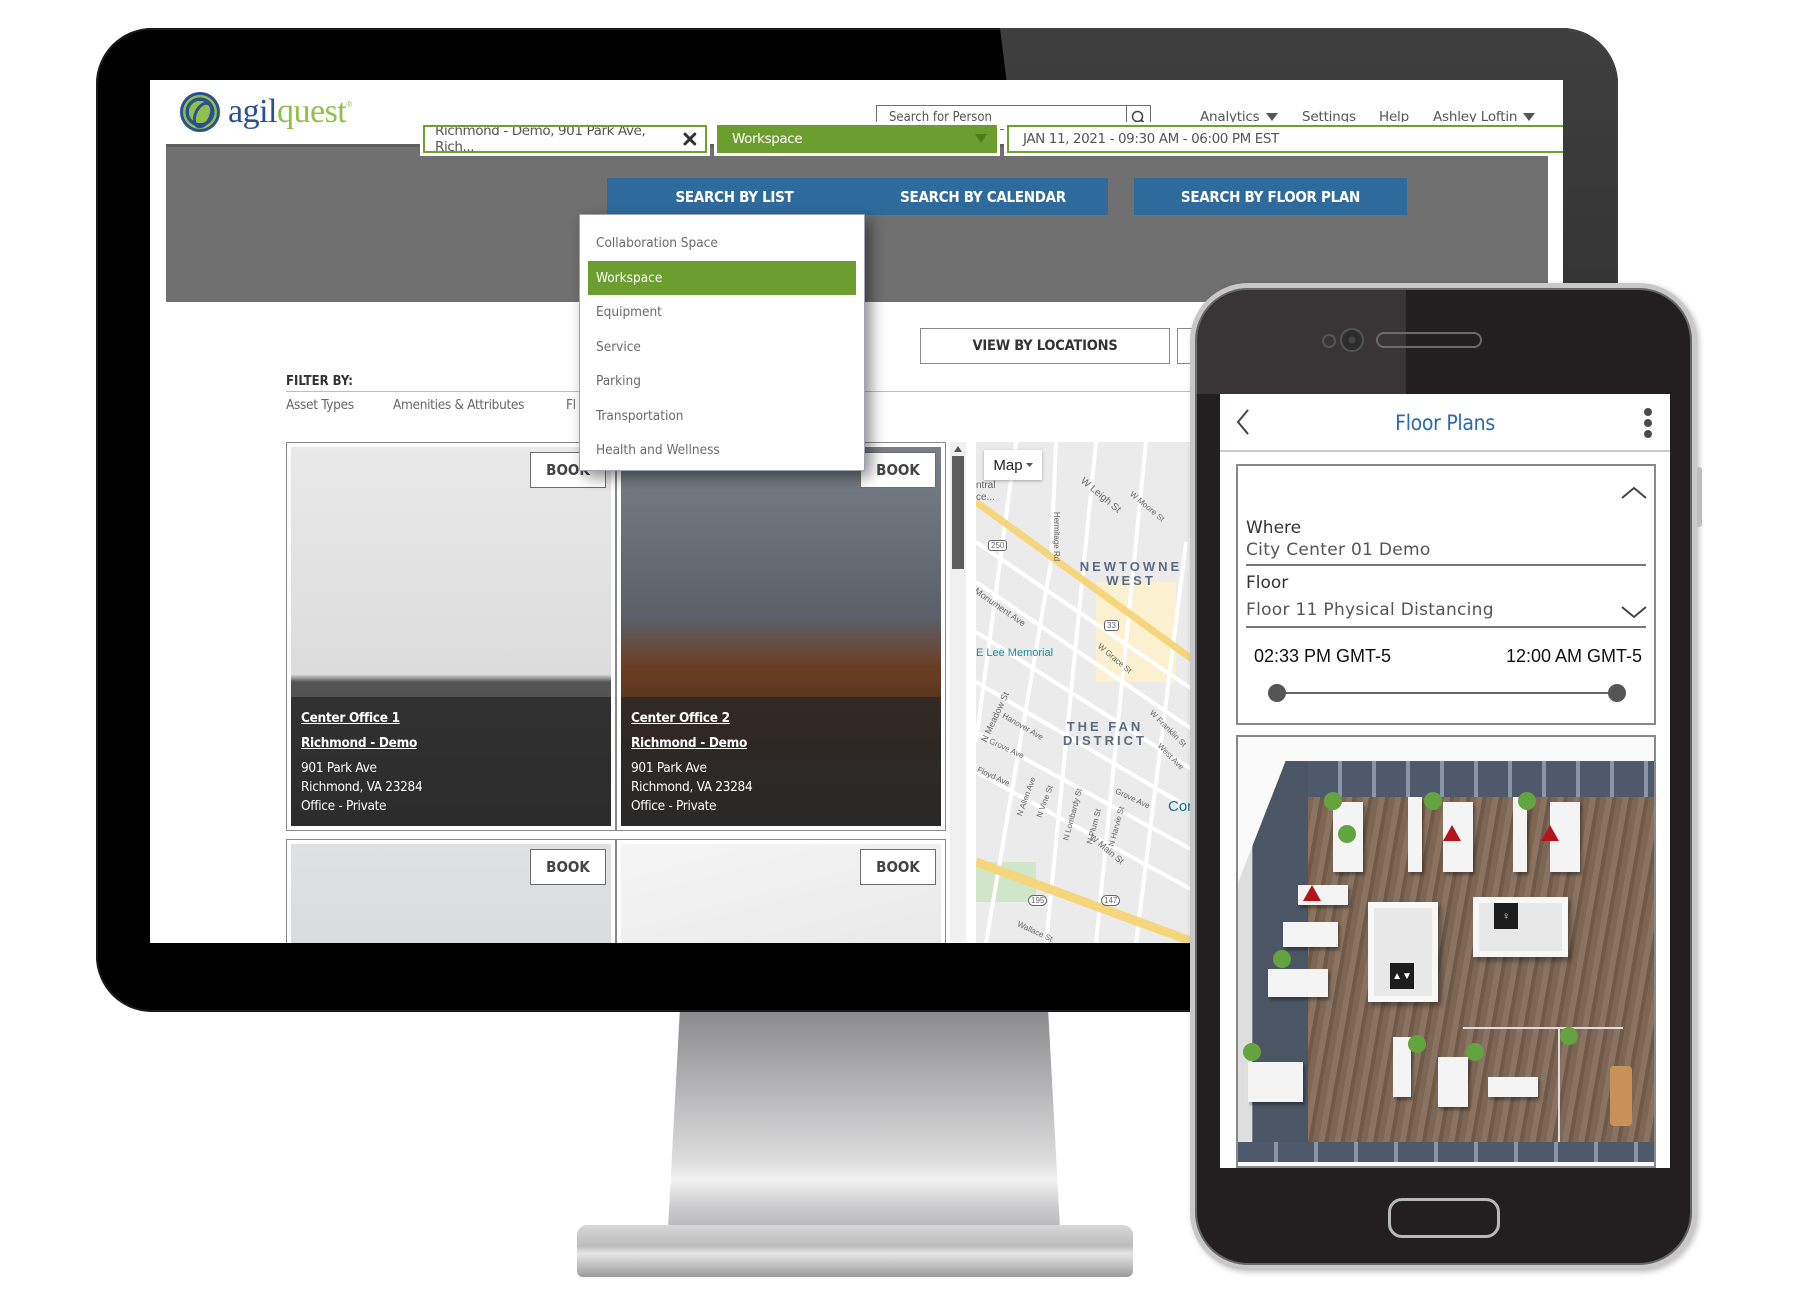 The height and width of the screenshot is (1292, 1800). Describe the element at coordinates (722, 277) in the screenshot. I see `dropdown-option-workspace: Workspace` at that location.